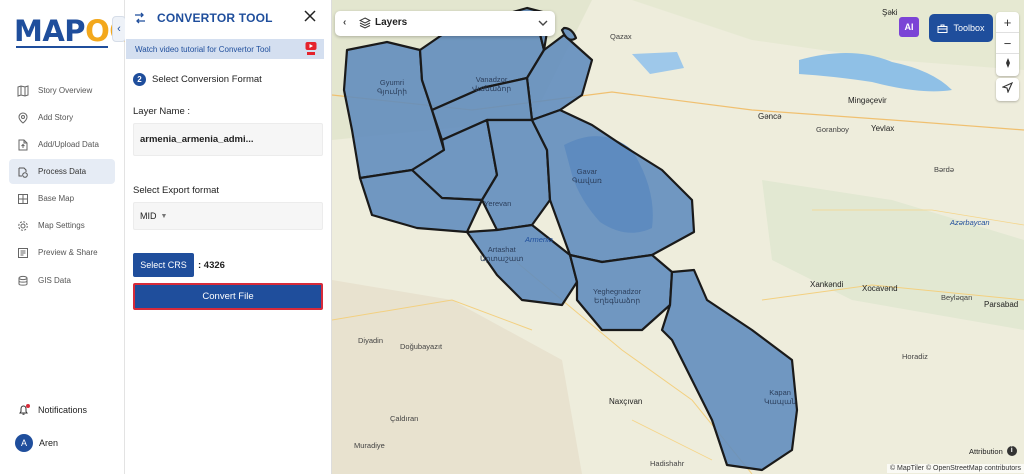  Describe the element at coordinates (163, 265) in the screenshot. I see `select-crs-button: Select CRS` at that location.